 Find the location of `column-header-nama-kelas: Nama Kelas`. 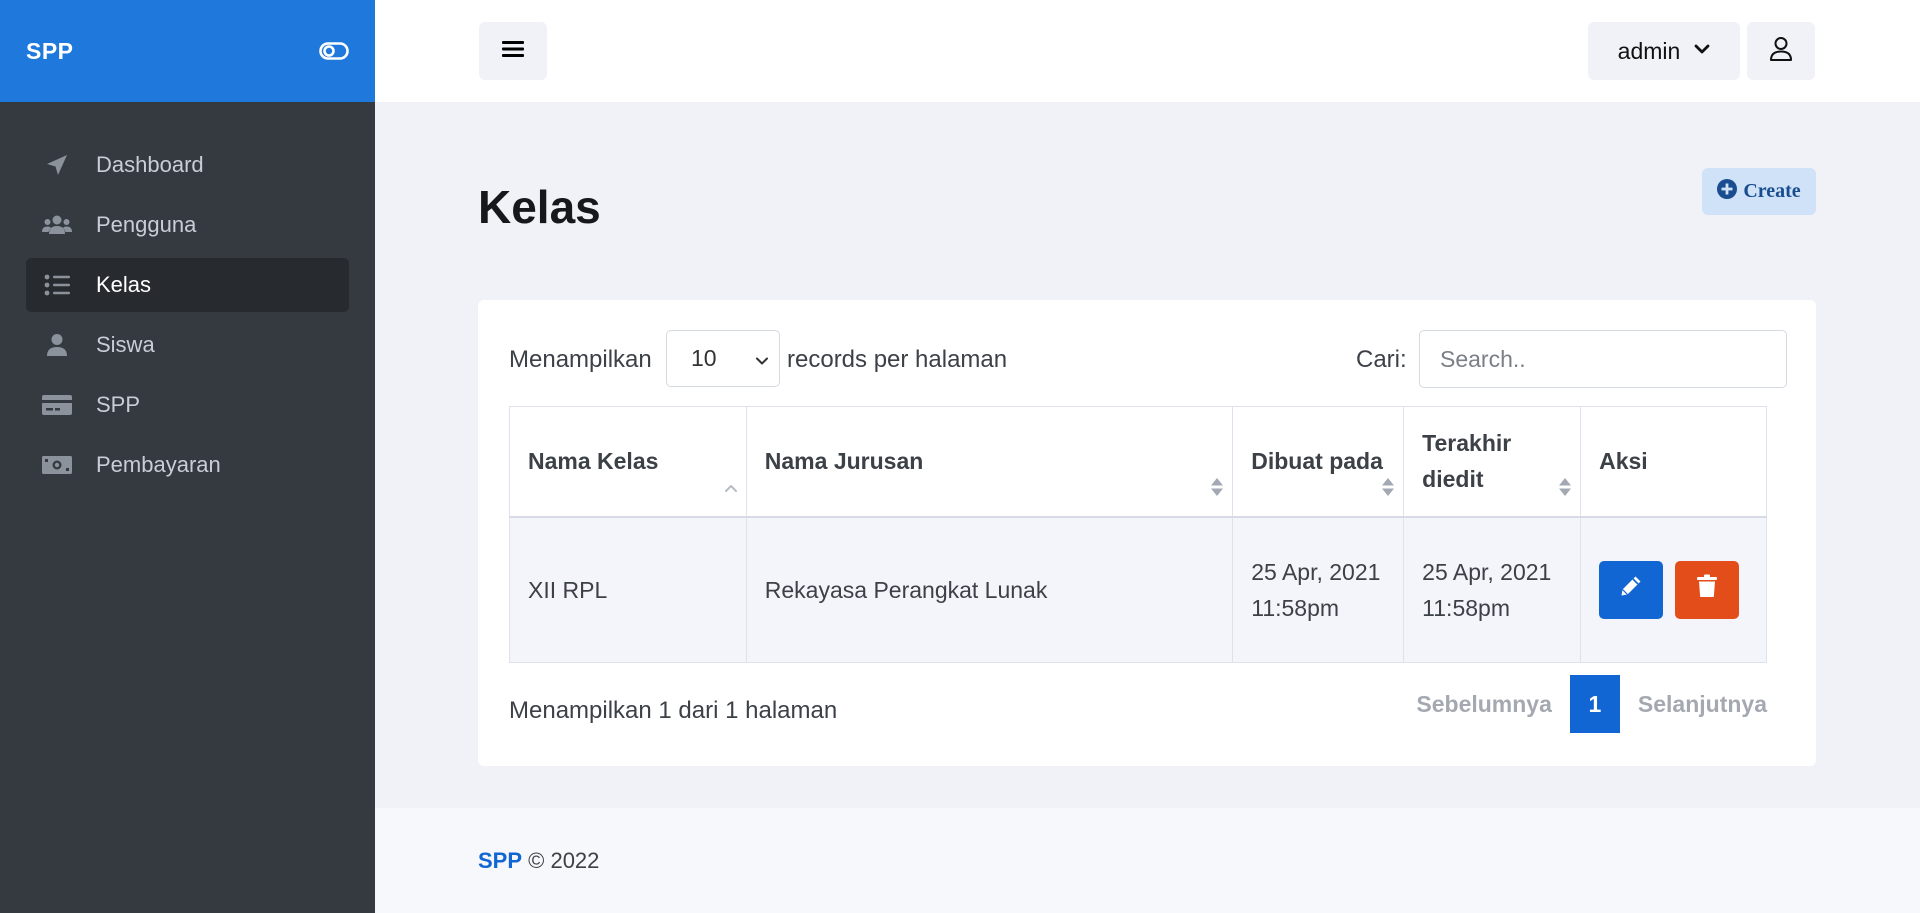

column-header-nama-kelas: Nama Kelas is located at coordinates (628, 462).